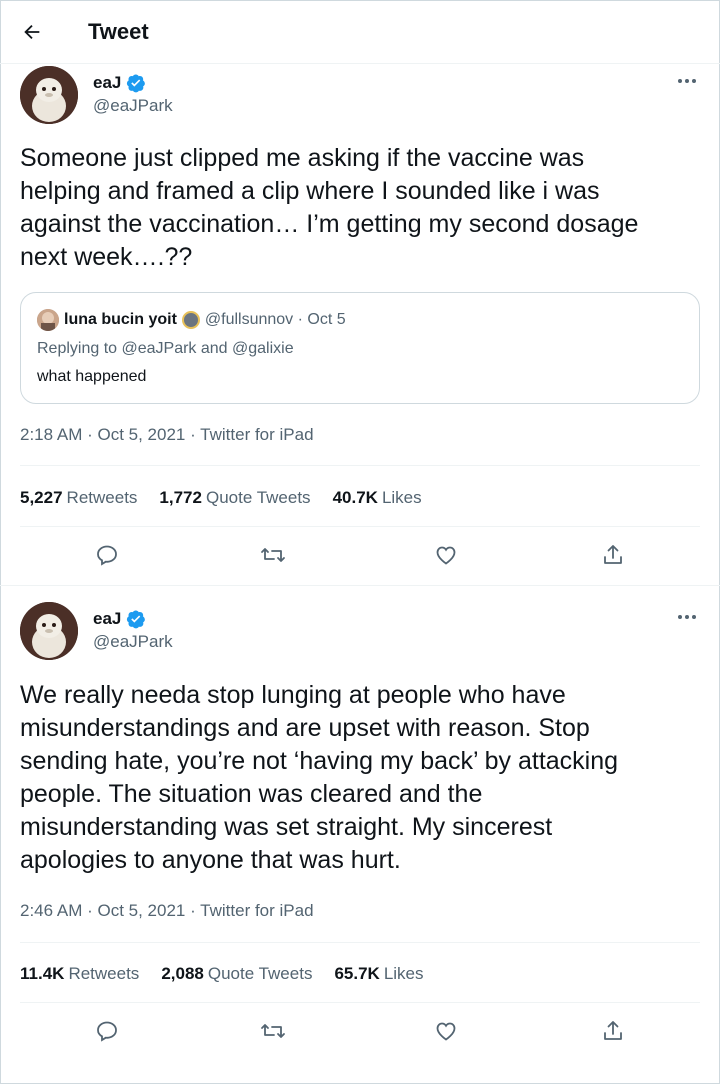 Image resolution: width=720 pixels, height=1084 pixels. What do you see at coordinates (78, 498) in the screenshot?
I see `retweets-stat: 5,227 Retweets` at bounding box center [78, 498].